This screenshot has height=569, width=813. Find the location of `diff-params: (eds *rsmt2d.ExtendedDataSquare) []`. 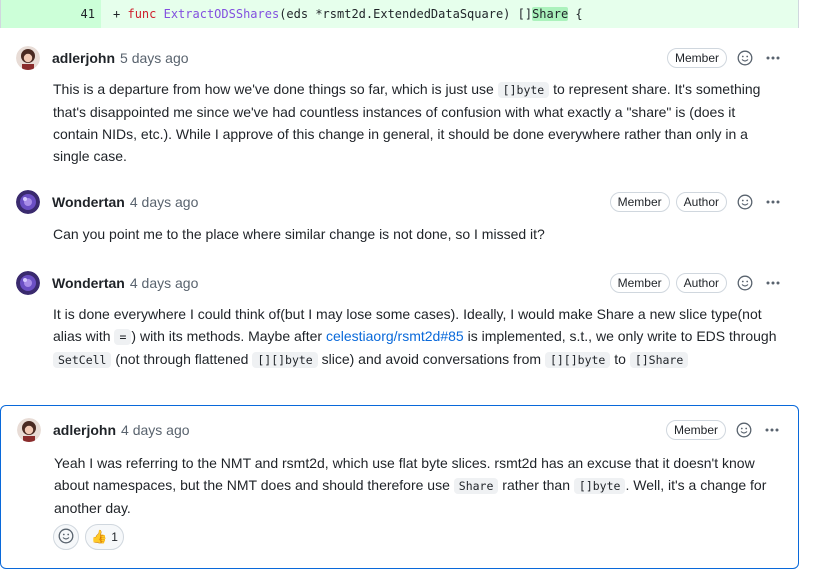

diff-params: (eds *rsmt2d.ExtendedDataSquare) [] is located at coordinates (406, 14).